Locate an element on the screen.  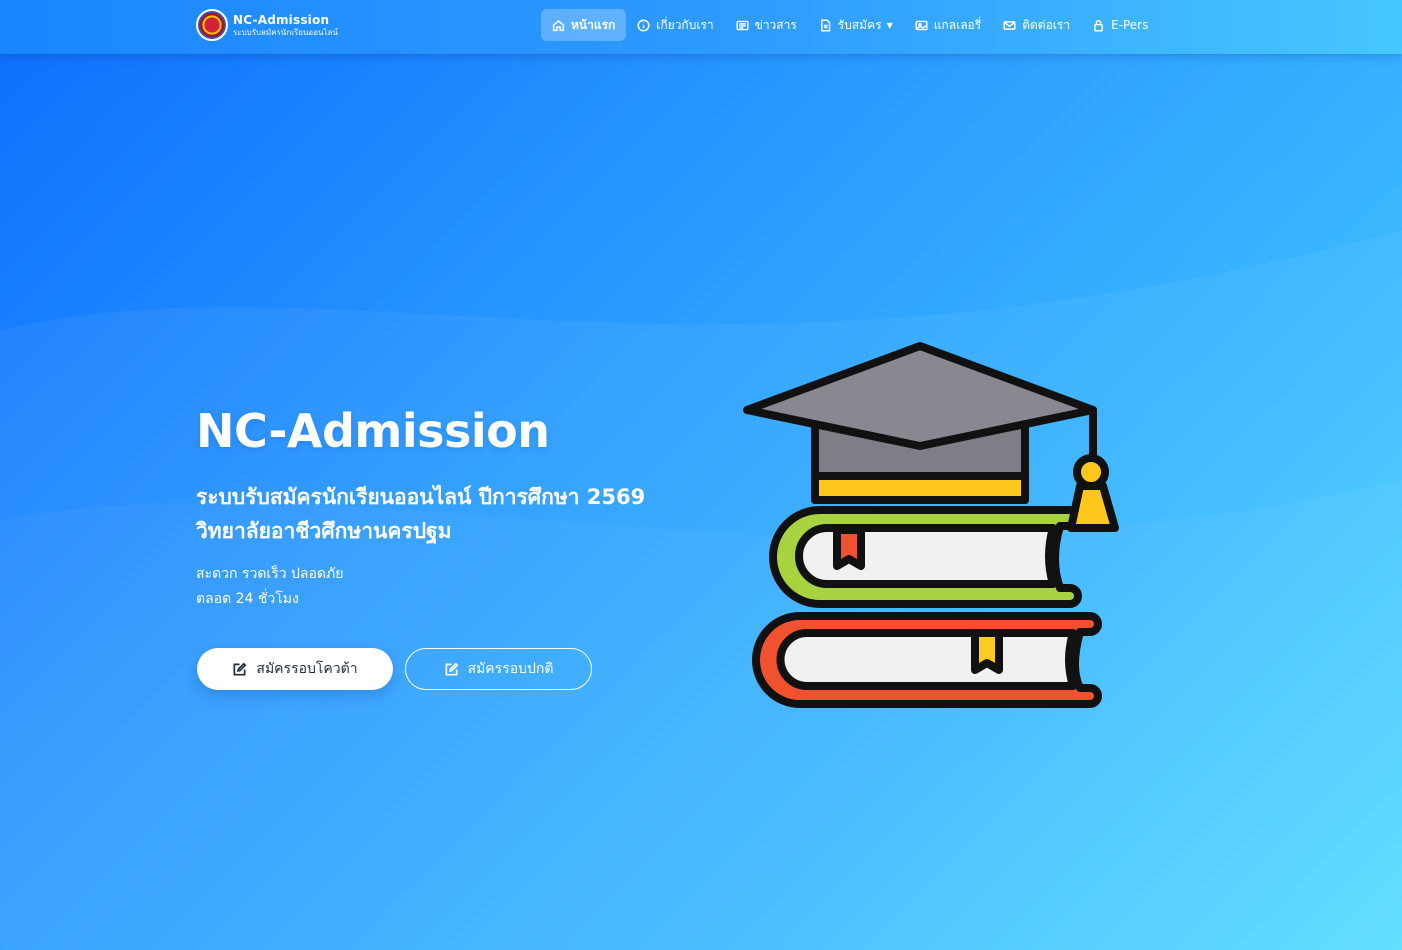
nav-label-gallery: แกลเลอรี่ is located at coordinates (957, 24).